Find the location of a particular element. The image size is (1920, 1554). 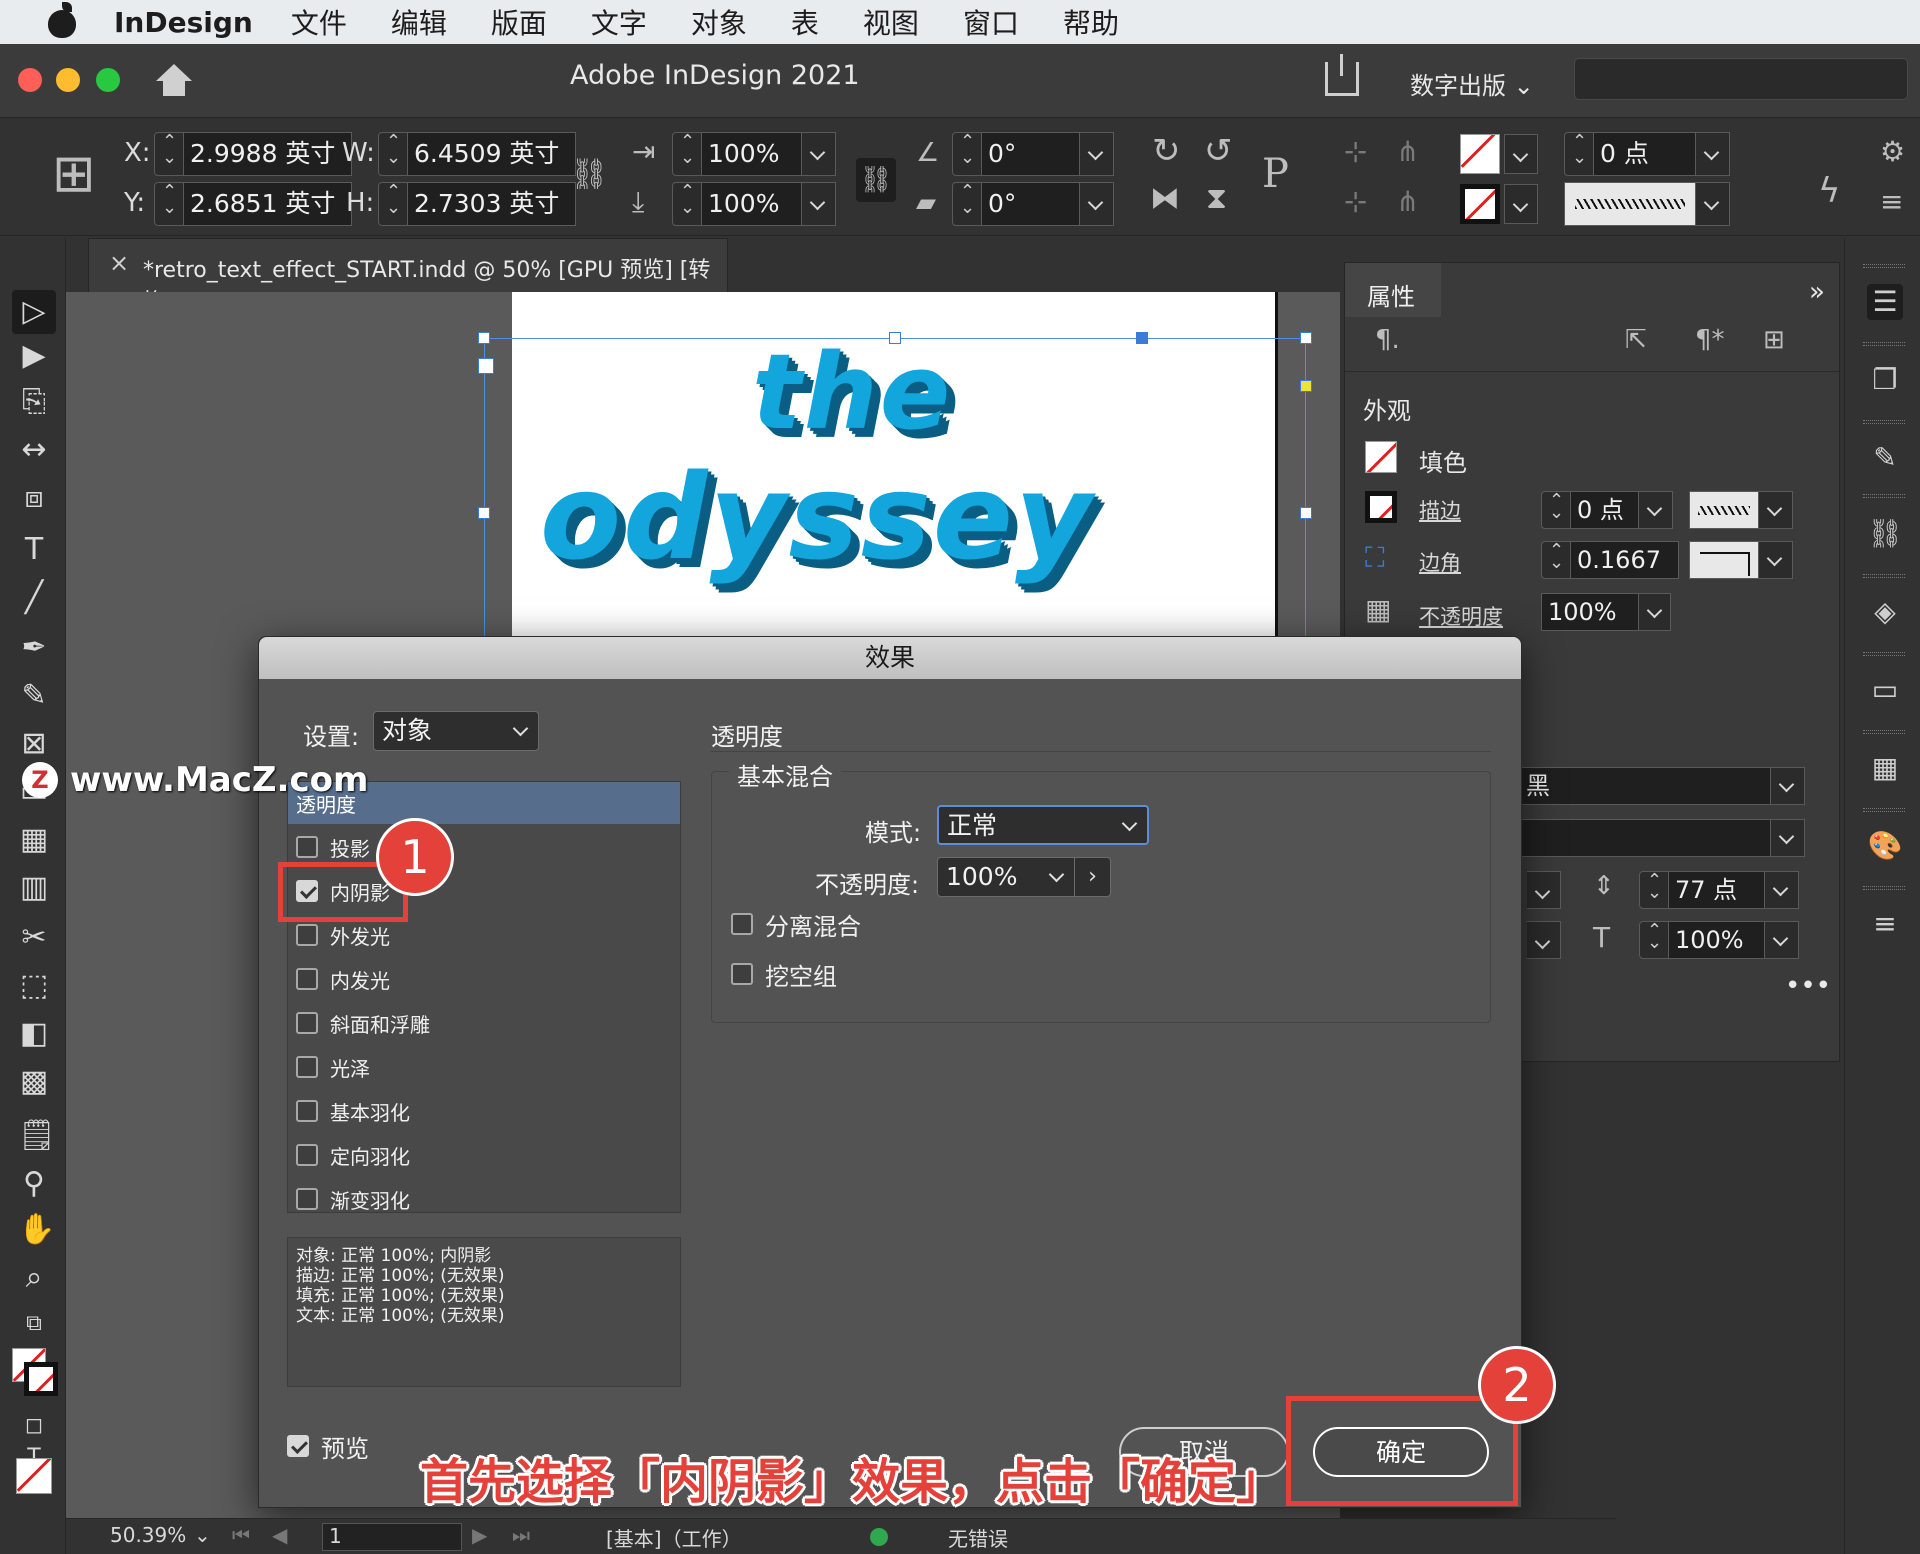

scale-x-value: 100% is located at coordinates (752, 154).